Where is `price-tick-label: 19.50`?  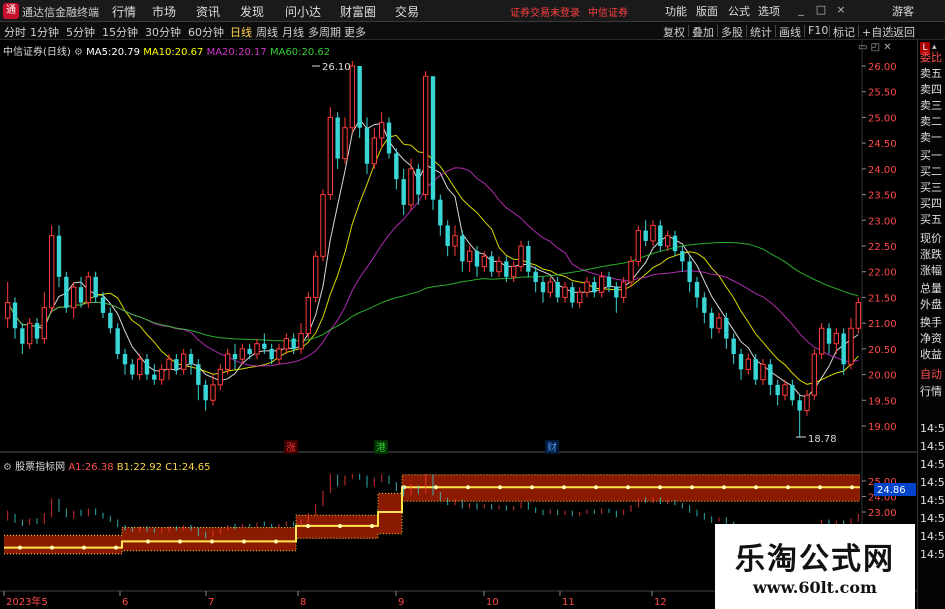 price-tick-label: 19.50 is located at coordinates (882, 401).